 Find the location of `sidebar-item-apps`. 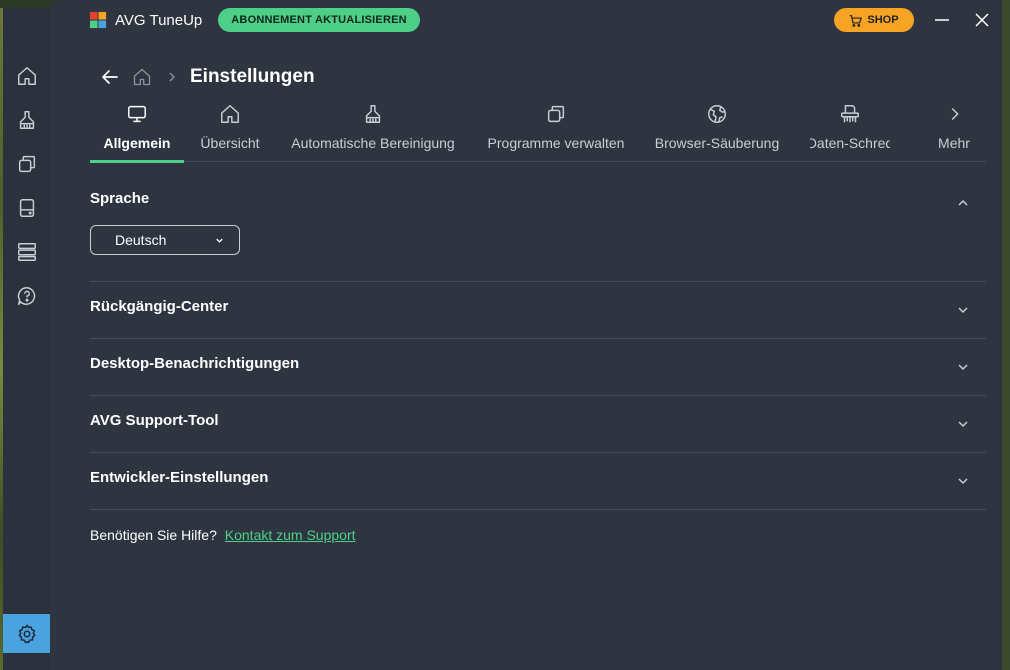

sidebar-item-apps is located at coordinates (26, 164).